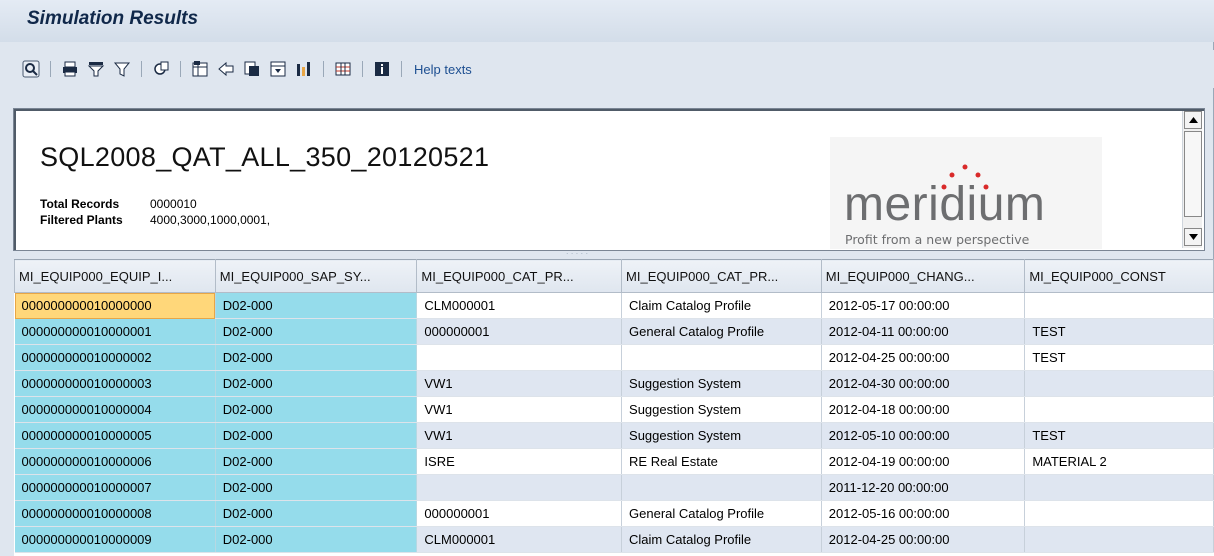  I want to click on table-cell: 000000000010000000, so click(115, 305).